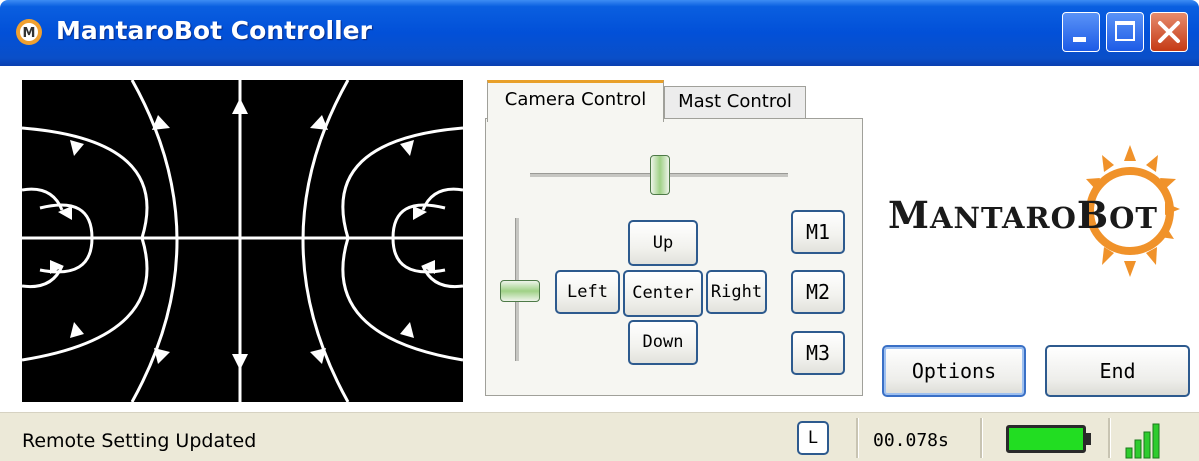 The height and width of the screenshot is (461, 1199). I want to click on logo-letter-m: M, so click(909, 215).